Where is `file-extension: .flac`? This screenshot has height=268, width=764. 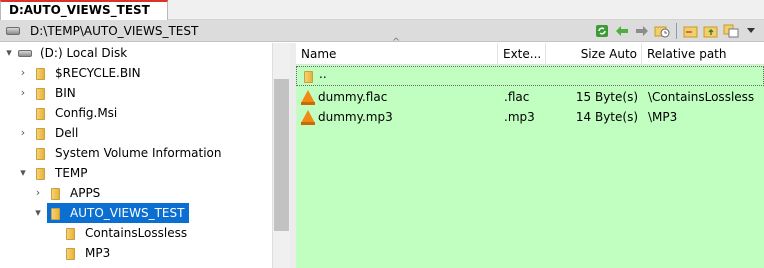 file-extension: .flac is located at coordinates (517, 97).